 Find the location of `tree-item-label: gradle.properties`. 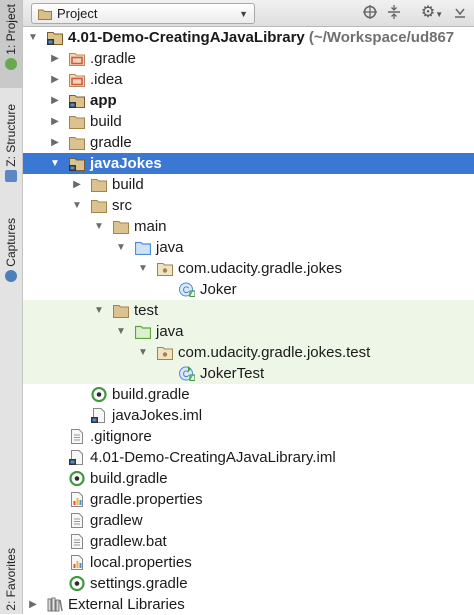

tree-item-label: gradle.properties is located at coordinates (146, 499).